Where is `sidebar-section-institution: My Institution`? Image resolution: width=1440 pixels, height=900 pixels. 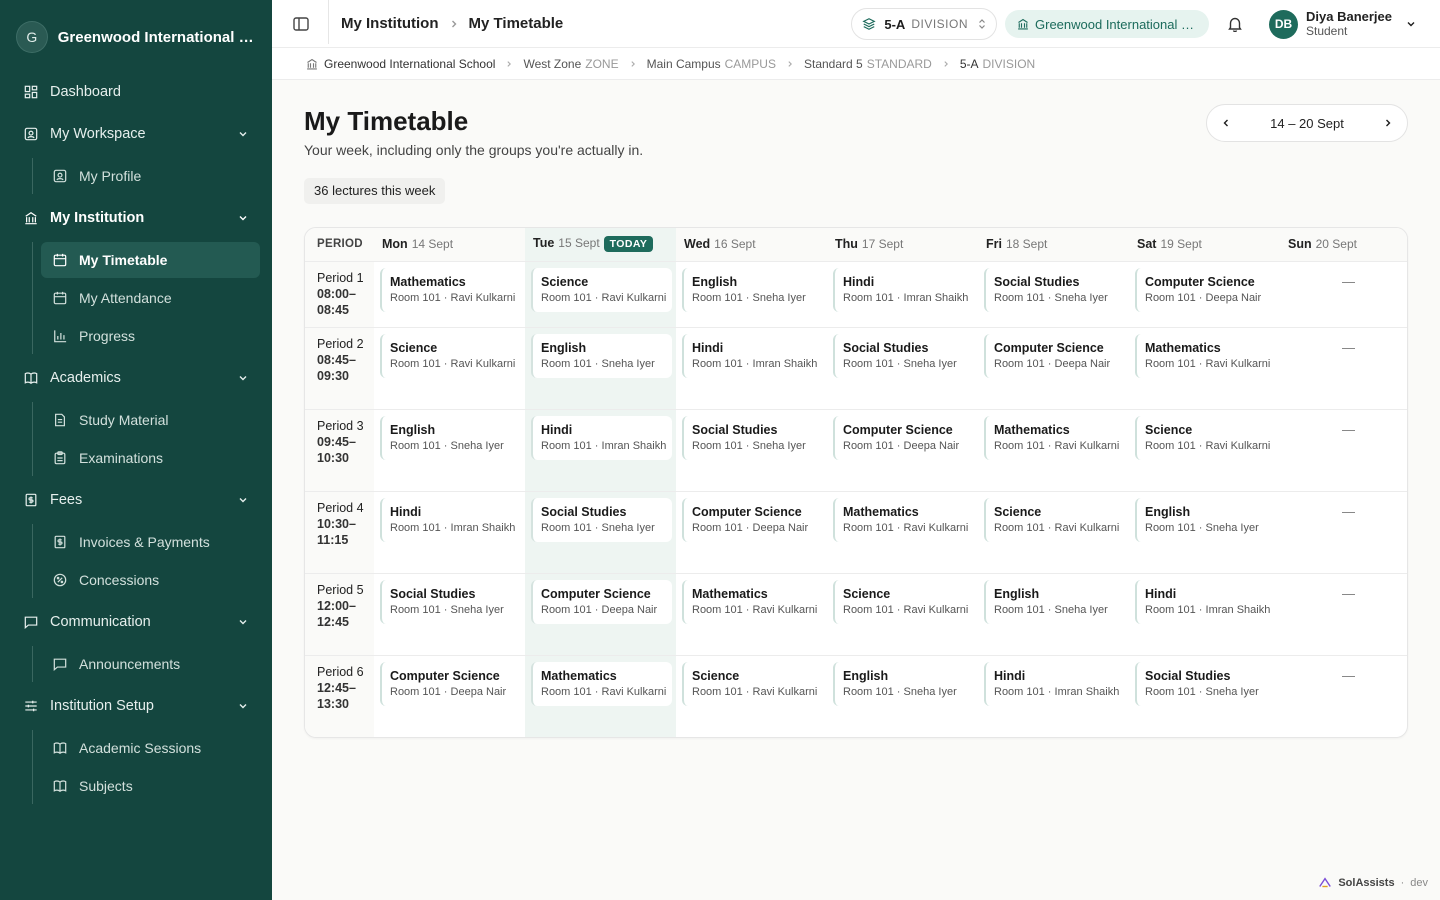 sidebar-section-institution: My Institution is located at coordinates (136, 218).